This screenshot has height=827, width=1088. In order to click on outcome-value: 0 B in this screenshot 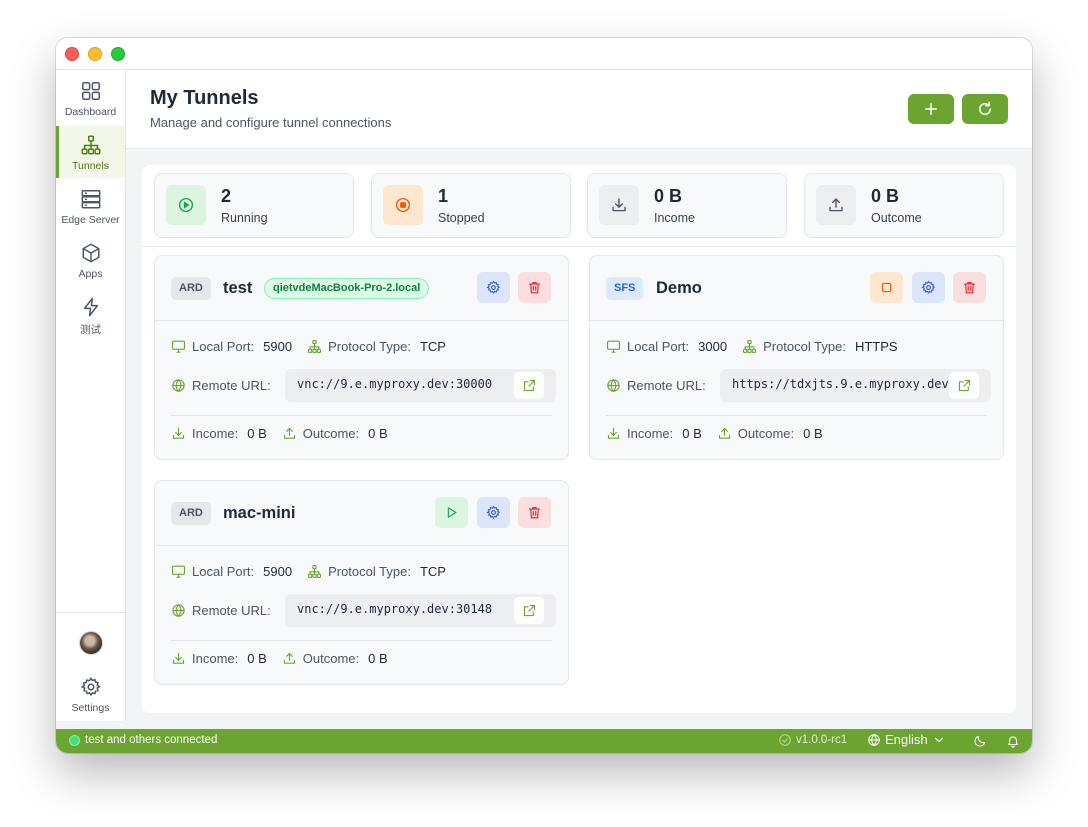, I will do `click(378, 658)`.